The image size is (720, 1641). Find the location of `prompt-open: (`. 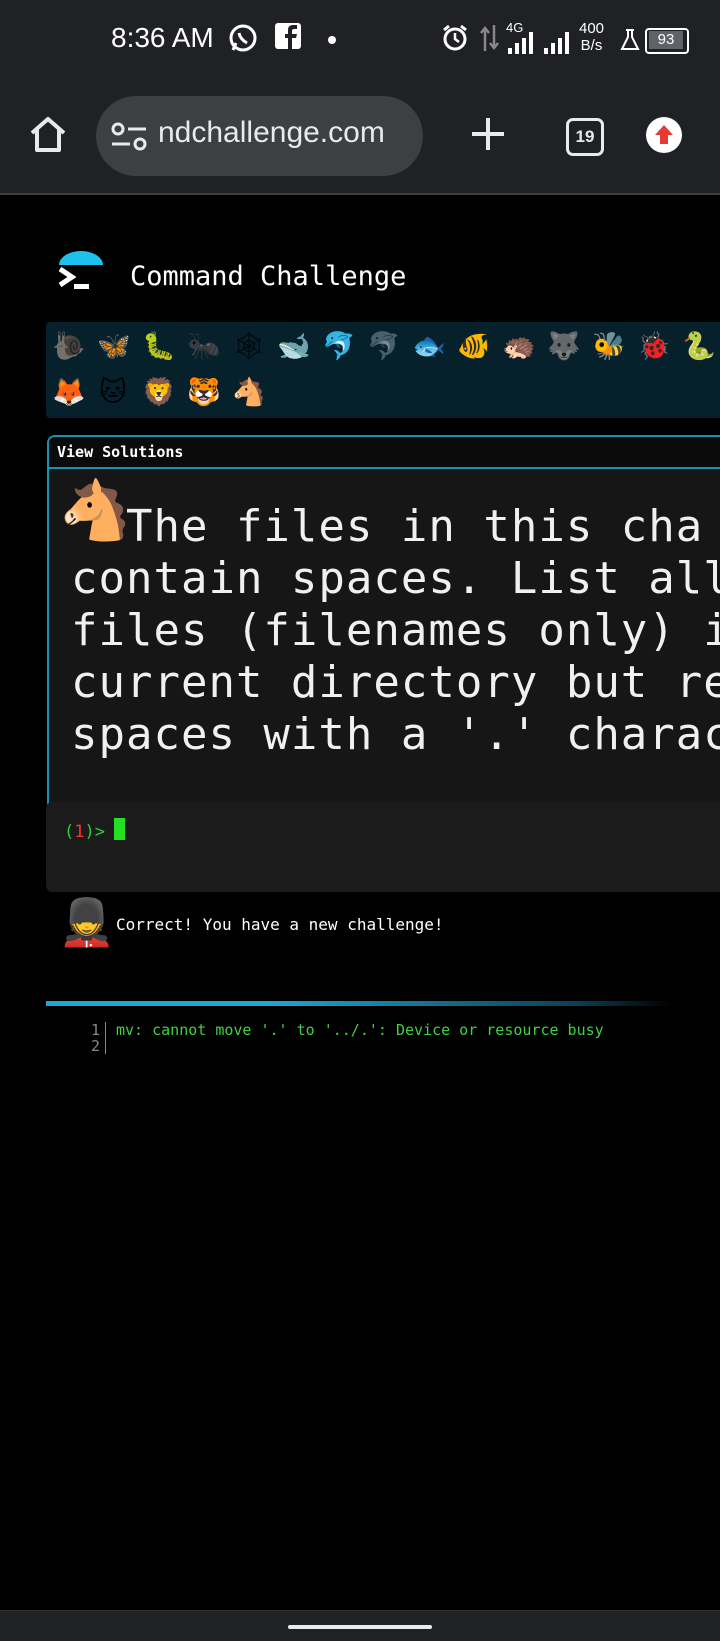

prompt-open: ( is located at coordinates (69, 832).